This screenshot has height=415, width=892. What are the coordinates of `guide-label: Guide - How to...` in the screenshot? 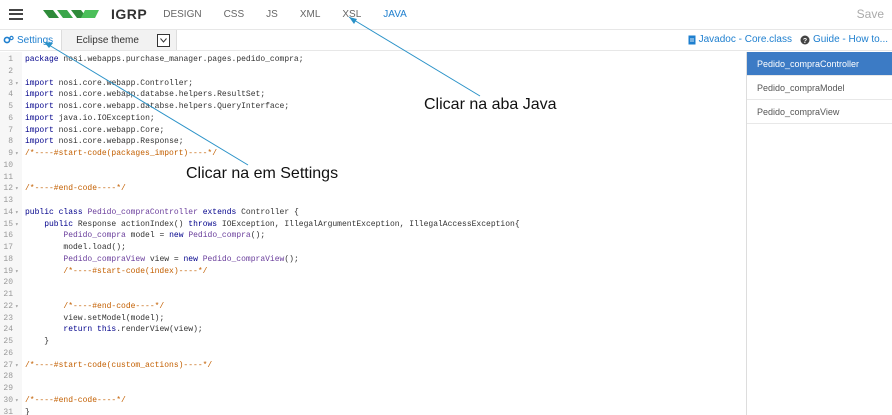 It's located at (850, 39).